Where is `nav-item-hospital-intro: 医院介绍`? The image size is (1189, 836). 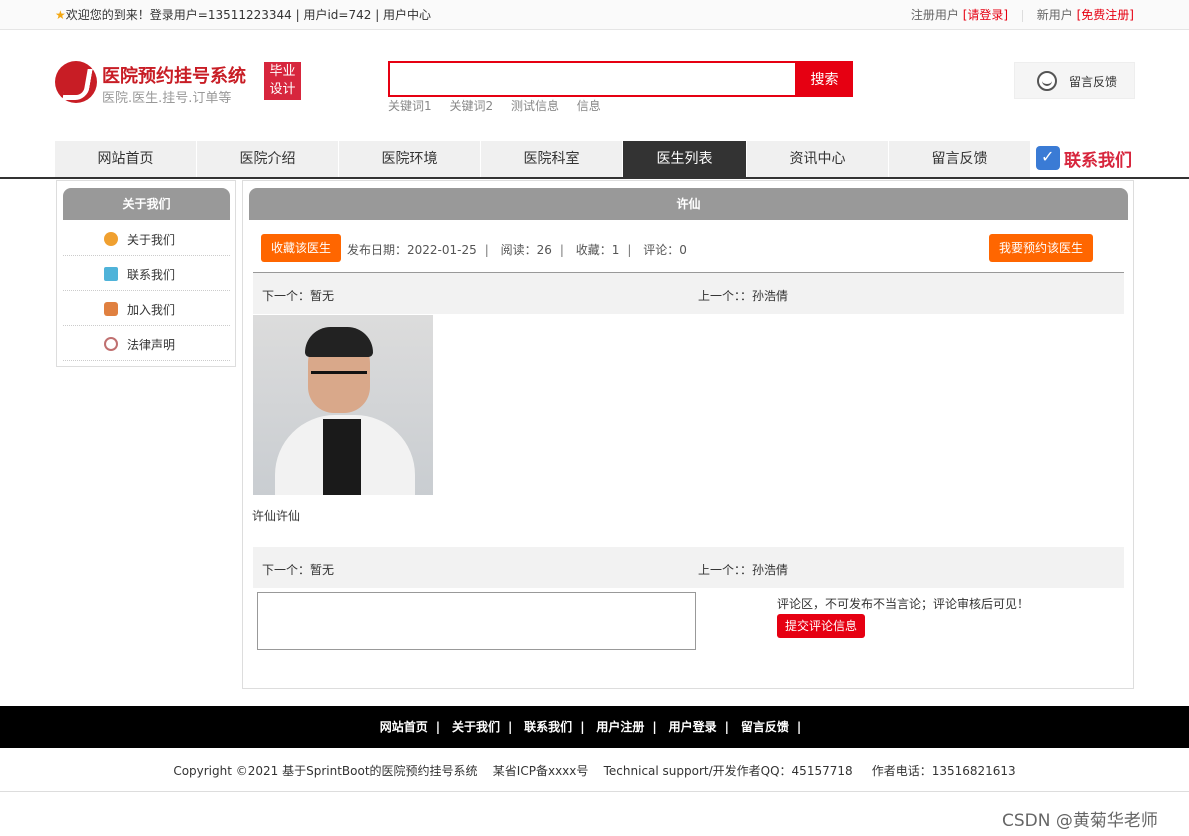
nav-item-hospital-intro: 医院介绍 is located at coordinates (268, 159).